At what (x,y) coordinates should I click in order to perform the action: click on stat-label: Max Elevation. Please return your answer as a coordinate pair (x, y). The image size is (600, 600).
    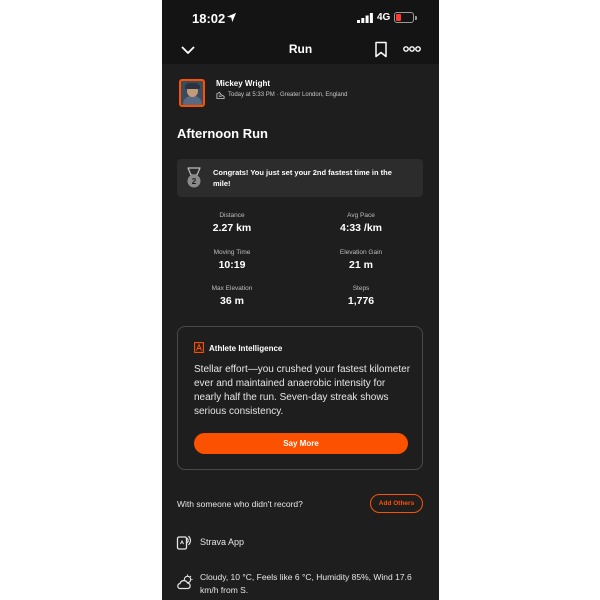
    Looking at the image, I should click on (232, 288).